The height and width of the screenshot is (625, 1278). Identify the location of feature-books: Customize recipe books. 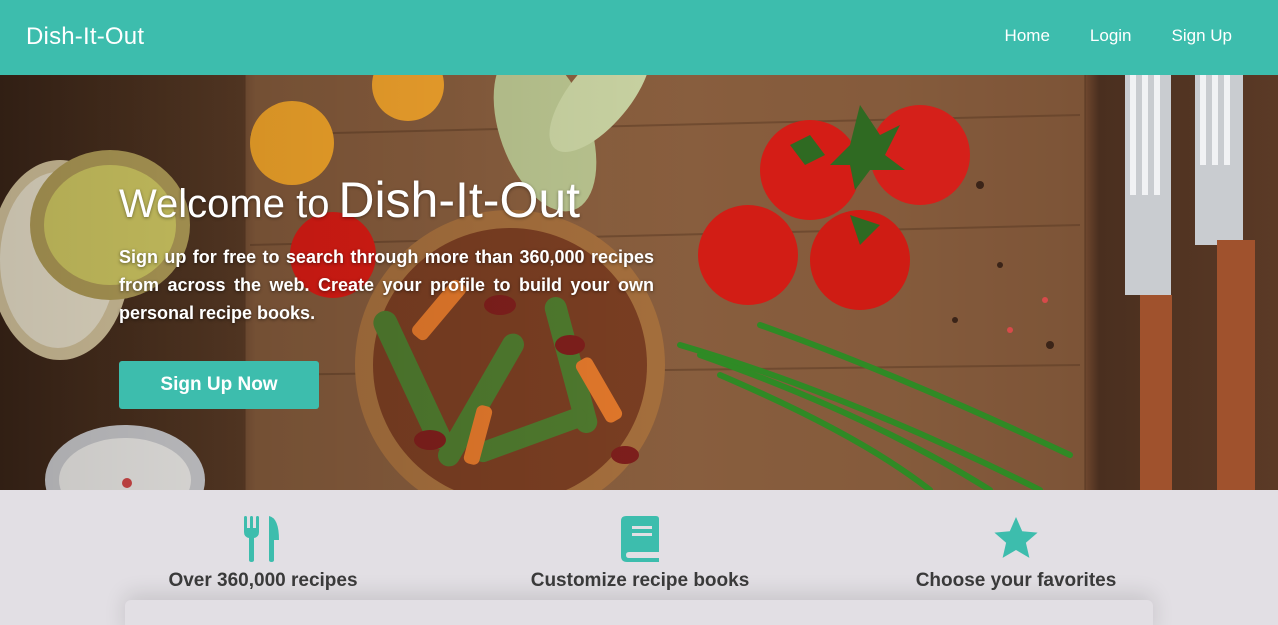
(640, 554).